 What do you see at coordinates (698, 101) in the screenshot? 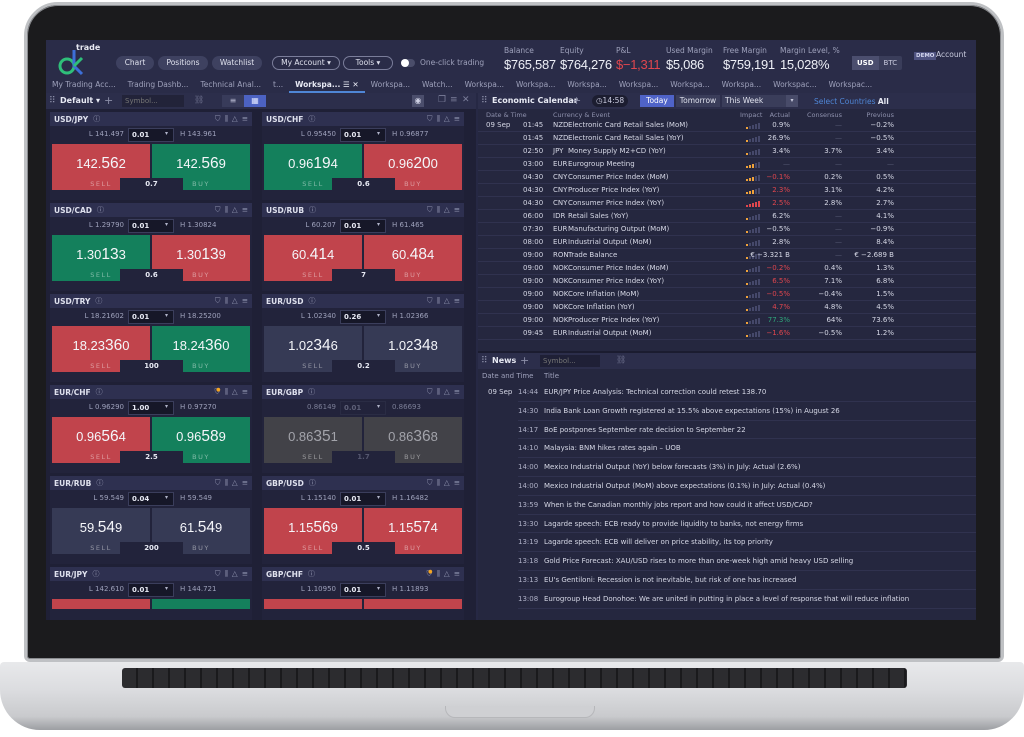
I see `range-tomorrow-button: Tomorrow` at bounding box center [698, 101].